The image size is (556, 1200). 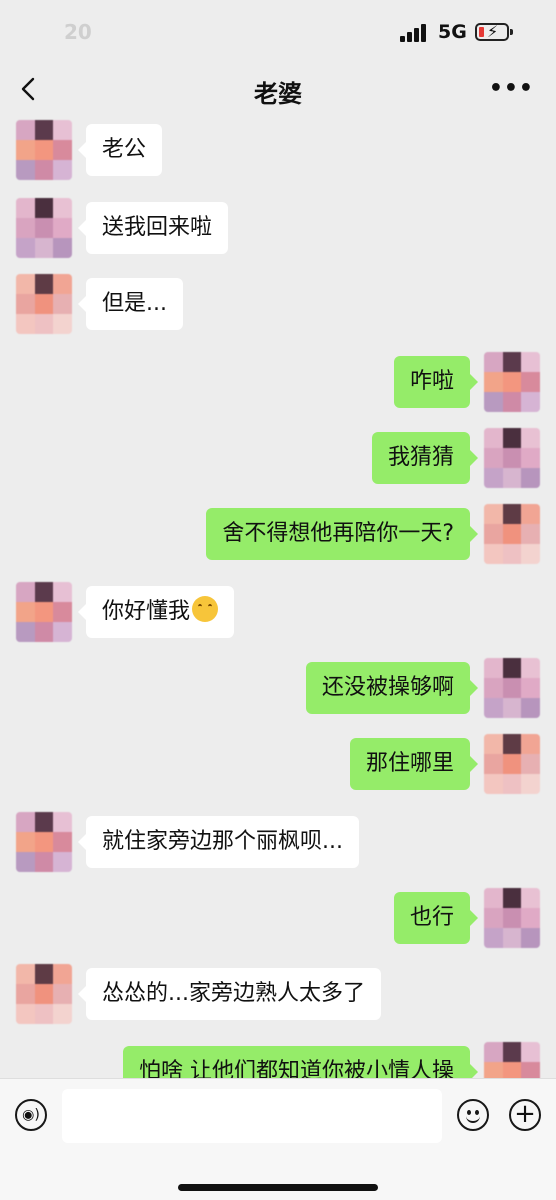 I want to click on message-bubble: 舍不得想他再陪你一天?, so click(x=342, y=534).